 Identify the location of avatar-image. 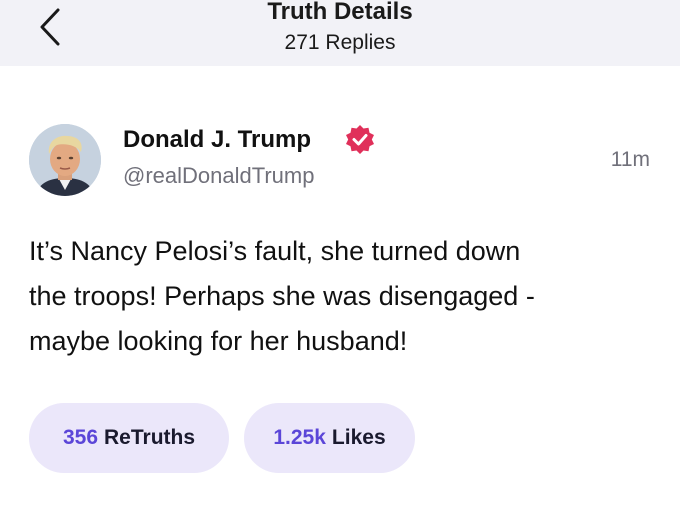
(65, 160).